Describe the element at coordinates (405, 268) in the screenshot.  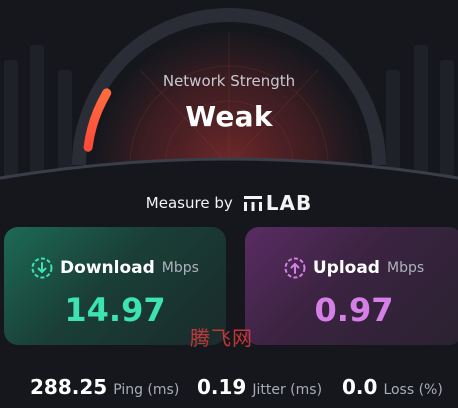
I see `upload-unit: Mbps` at that location.